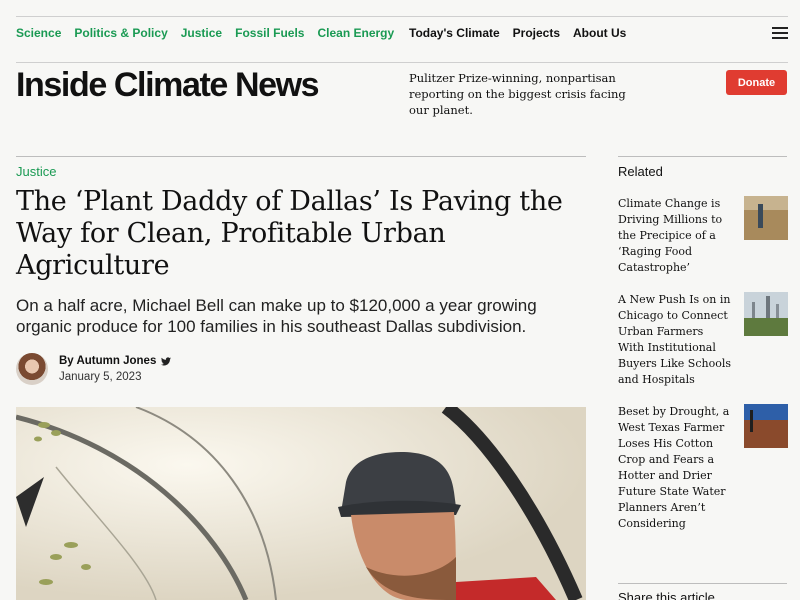 The width and height of the screenshot is (800, 600). Describe the element at coordinates (666, 595) in the screenshot. I see `share-heading: Share this article` at that location.